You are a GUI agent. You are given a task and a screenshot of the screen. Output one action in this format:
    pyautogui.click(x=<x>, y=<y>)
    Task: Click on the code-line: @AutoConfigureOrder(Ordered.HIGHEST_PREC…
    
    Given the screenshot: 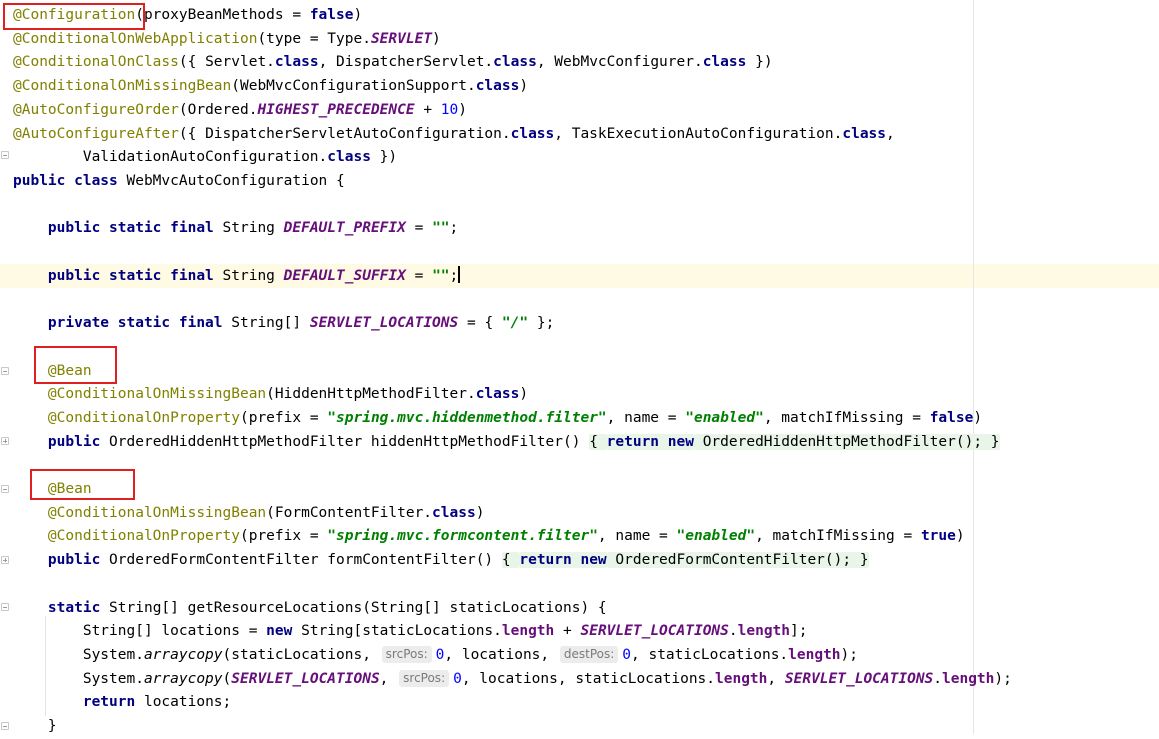 What is the action you would take?
    pyautogui.click(x=240, y=111)
    